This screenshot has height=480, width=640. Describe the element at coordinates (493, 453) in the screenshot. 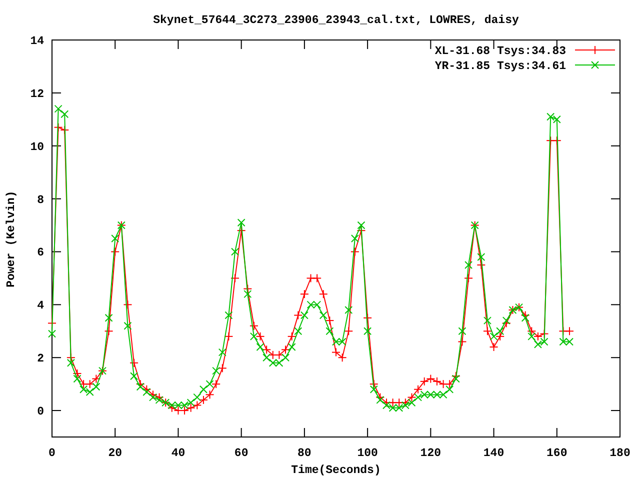

I see `x-tick-label: 140` at that location.